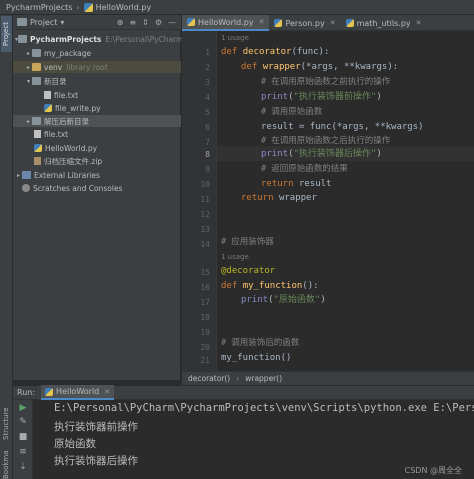  I want to click on bookmarks-tool-tab: Bookmarks, so click(6, 464).